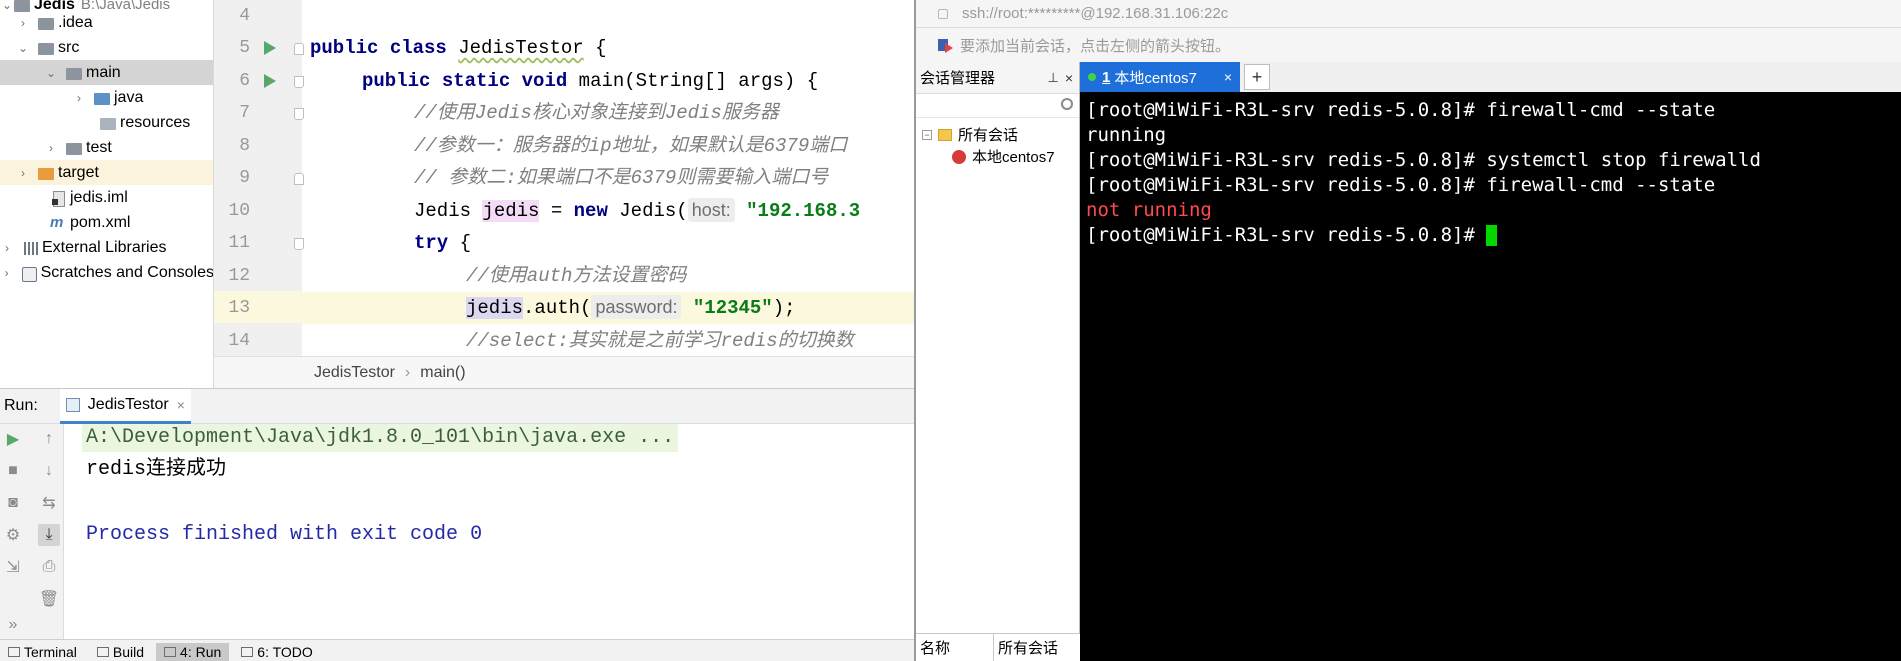 The width and height of the screenshot is (1901, 661). Describe the element at coordinates (1003, 156) in the screenshot. I see `session-item-centos: 本地centos7` at that location.